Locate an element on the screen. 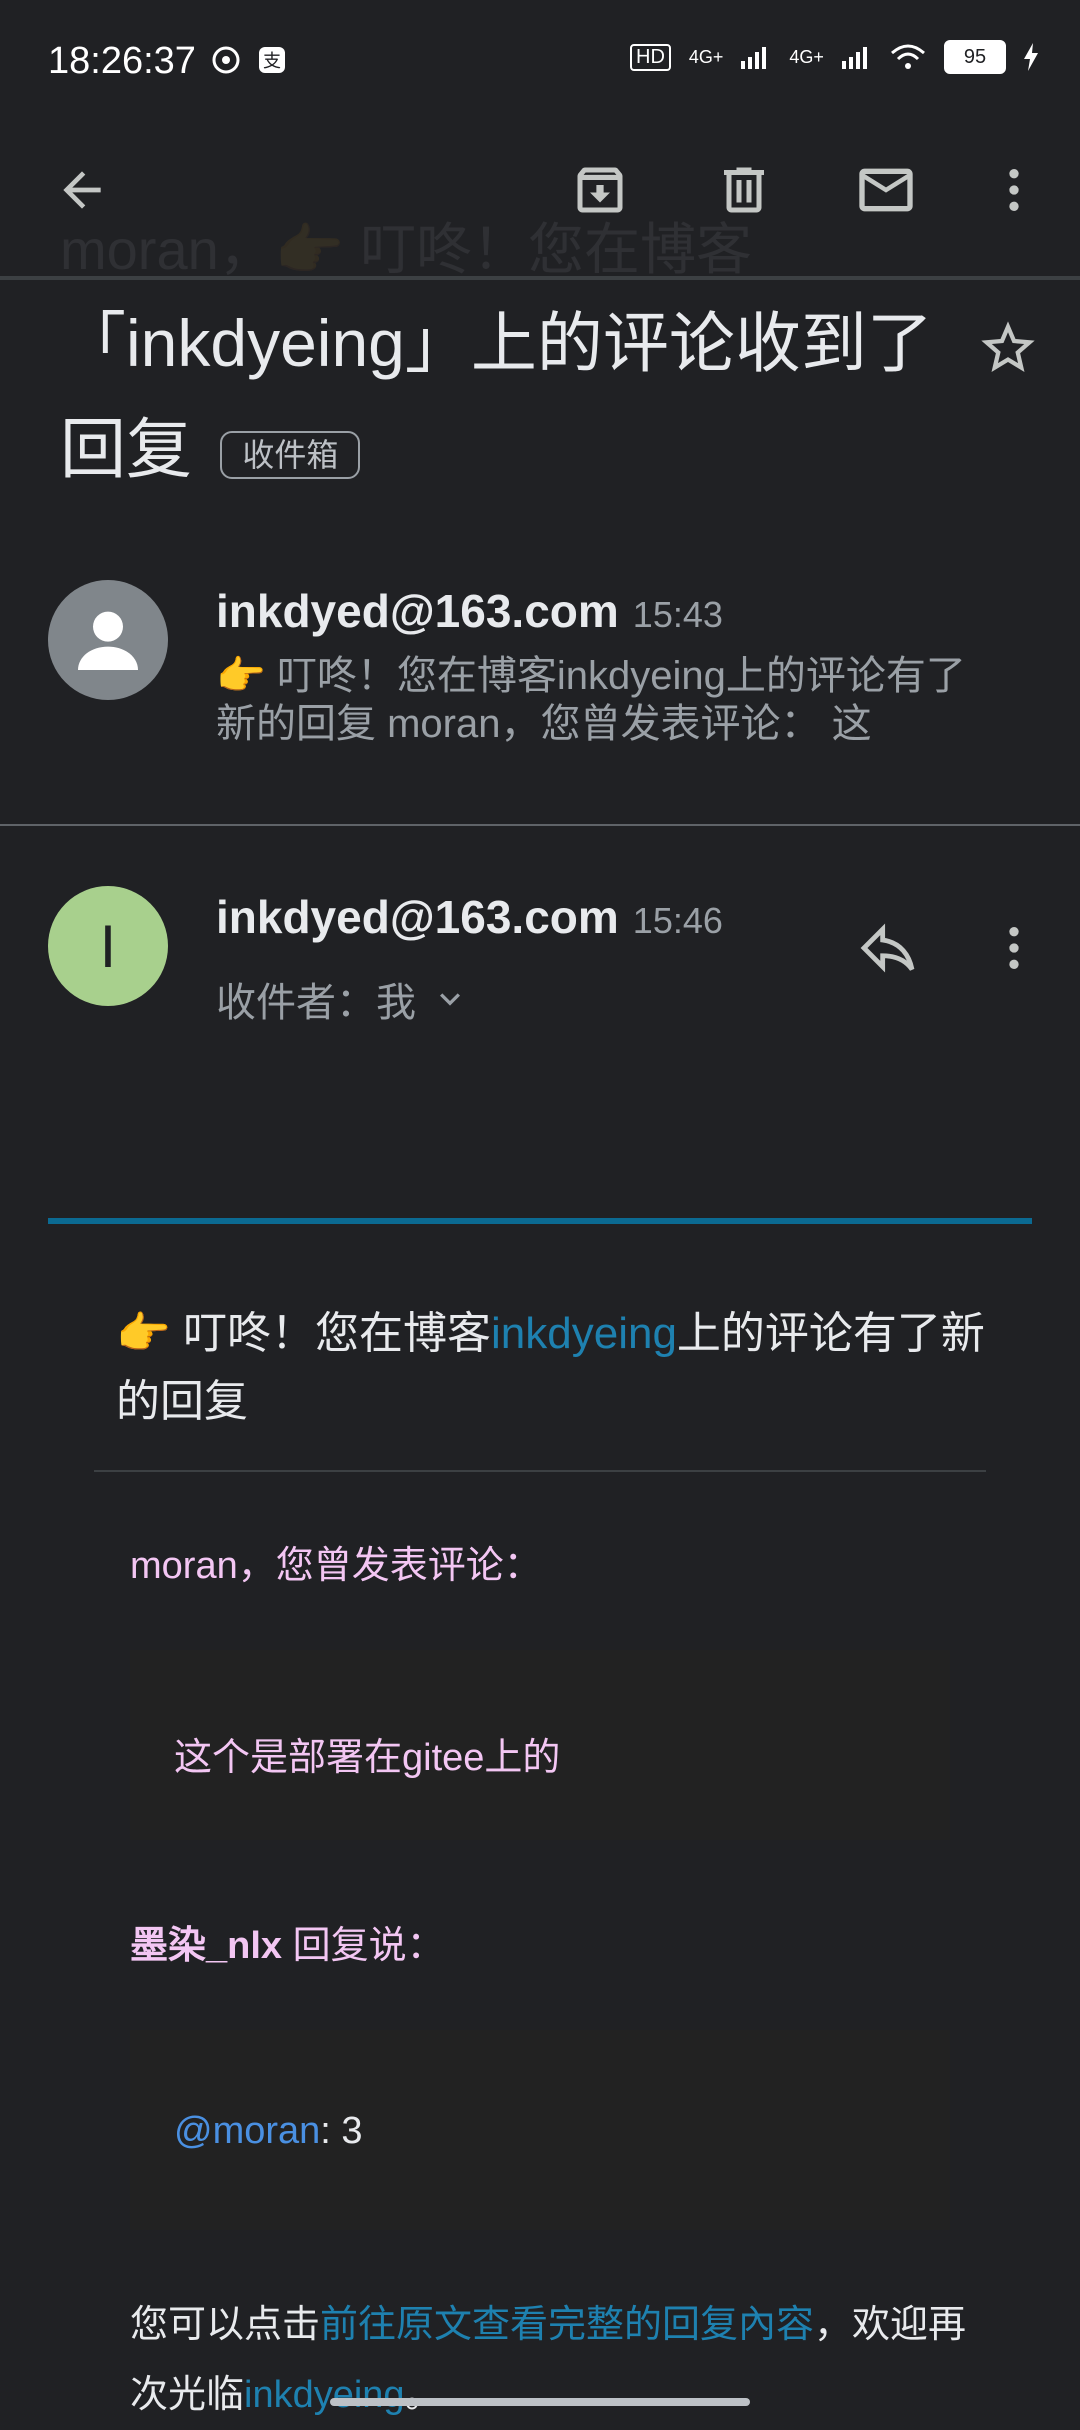  reply-box: @moran: 3 is located at coordinates (540, 2130).